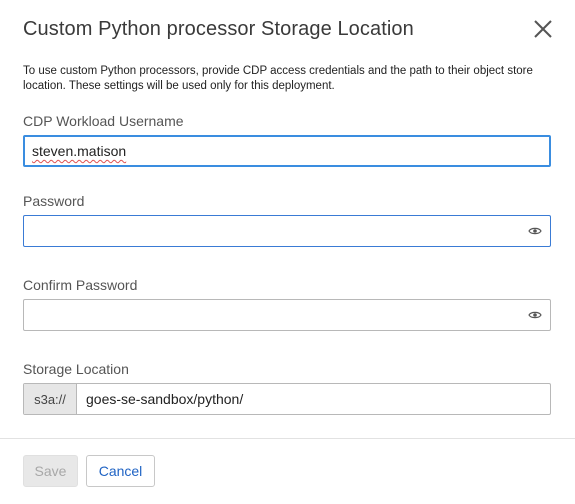 The width and height of the screenshot is (575, 504). Describe the element at coordinates (80, 285) in the screenshot. I see `confirm-password-label: Confirm Password` at that location.